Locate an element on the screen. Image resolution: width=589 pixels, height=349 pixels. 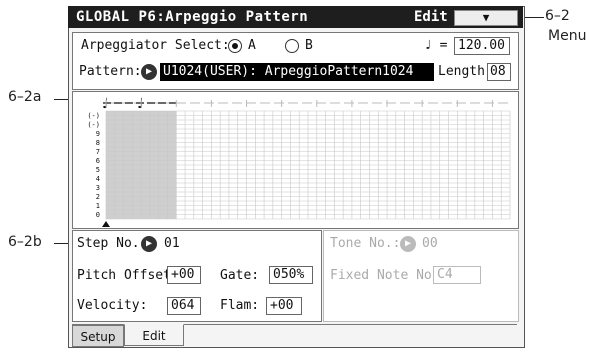
radio-b-label: B is located at coordinates (309, 45).